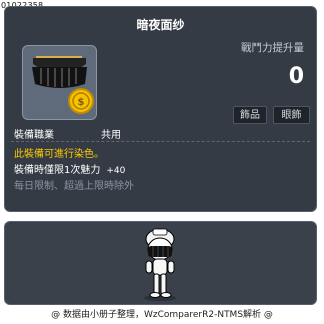 This screenshot has height=324, width=324. Describe the element at coordinates (59, 154) in the screenshot. I see `dye-note: 此裝備可進行染色。` at that location.